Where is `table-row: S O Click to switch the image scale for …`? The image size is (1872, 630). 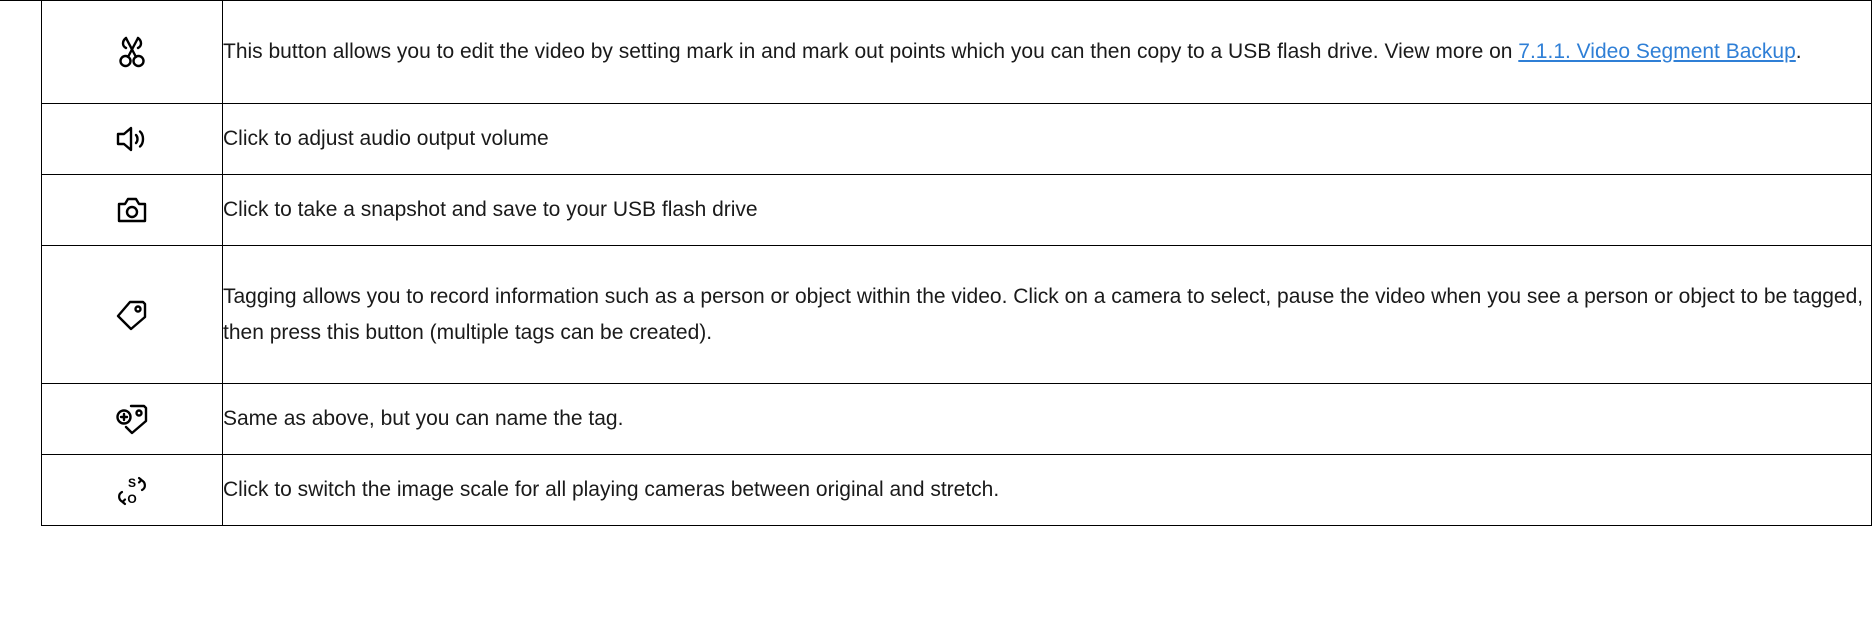 table-row: S O Click to switch the image scale for … is located at coordinates (956, 490).